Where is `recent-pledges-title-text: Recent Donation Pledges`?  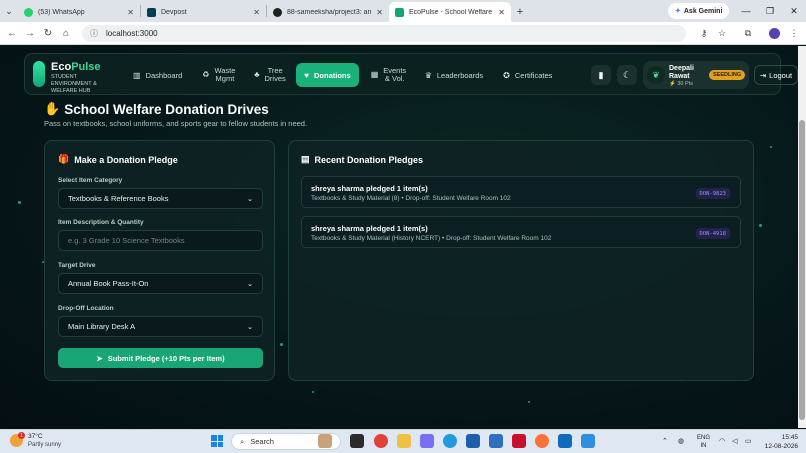
recent-pledges-title-text: Recent Donation Pledges is located at coordinates (369, 159).